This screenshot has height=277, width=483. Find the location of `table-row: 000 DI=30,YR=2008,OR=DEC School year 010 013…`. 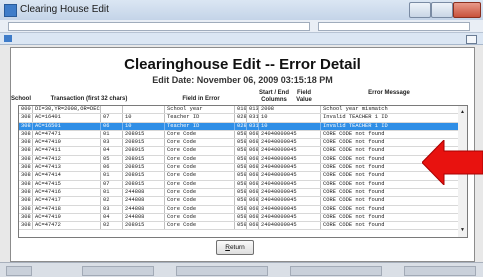

table-row: 000 DI=30,YR=2008,OR=DEC School year 010 013… is located at coordinates (239, 110).